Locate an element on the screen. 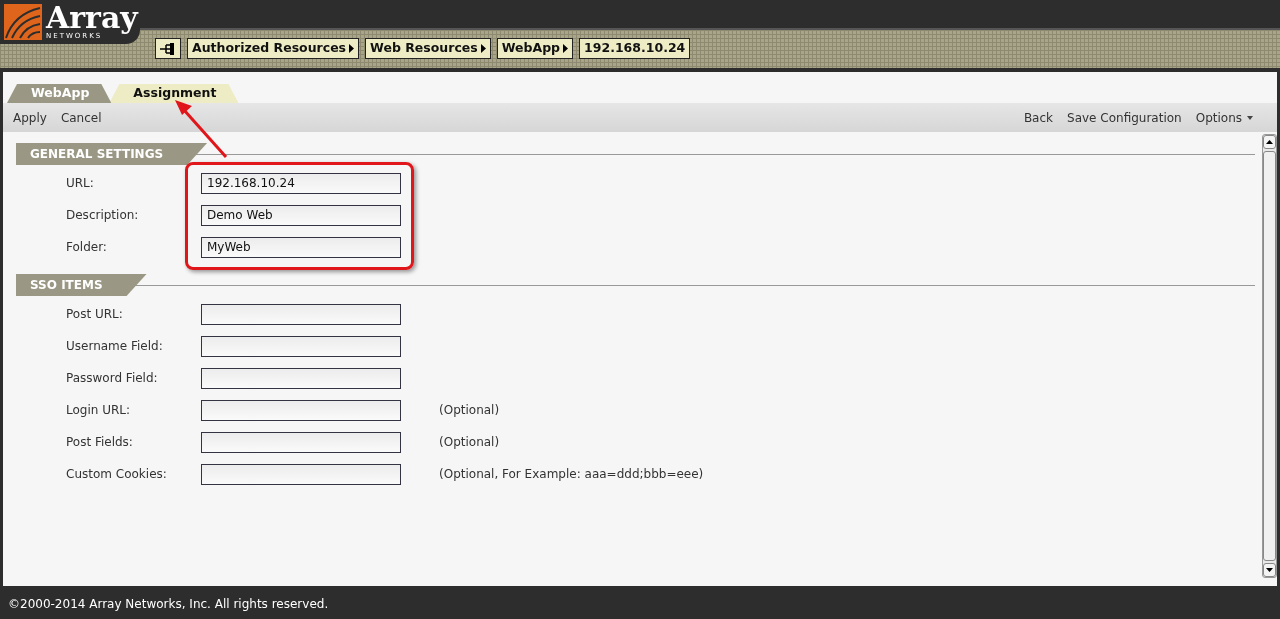 This screenshot has height=619, width=1280. copyright-text: ©2000-2014 Array Networks, Inc. All rights reserved. is located at coordinates (168, 604).